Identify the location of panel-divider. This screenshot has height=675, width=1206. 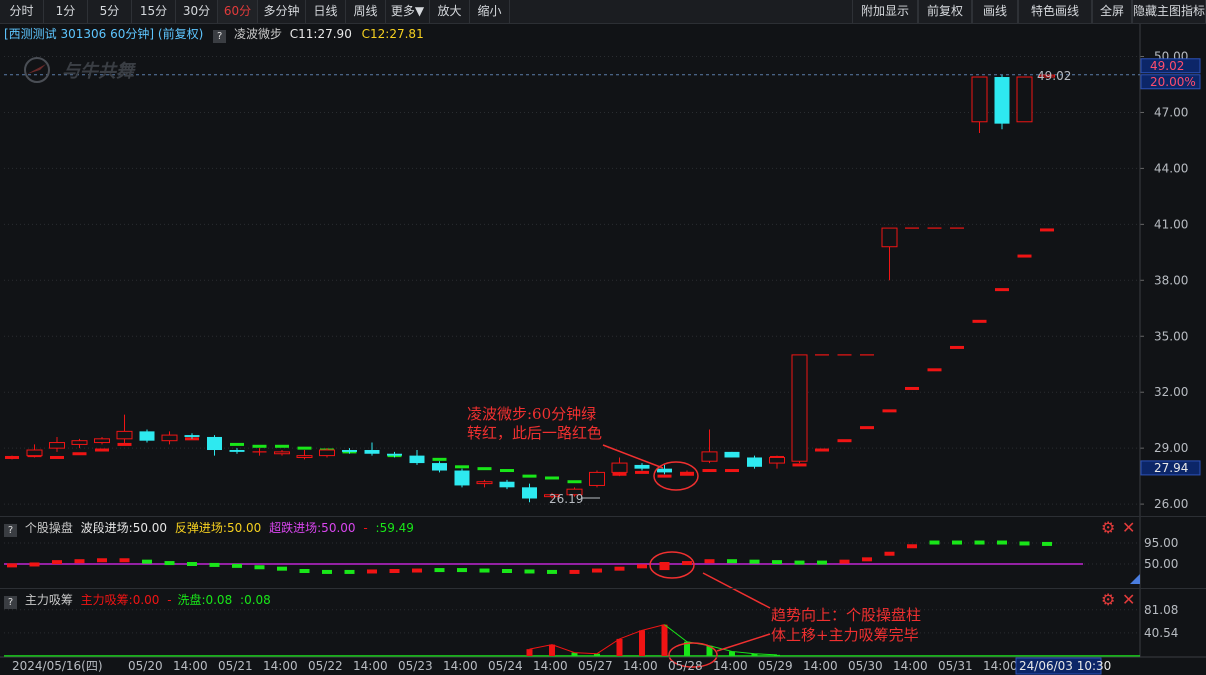
(603, 516).